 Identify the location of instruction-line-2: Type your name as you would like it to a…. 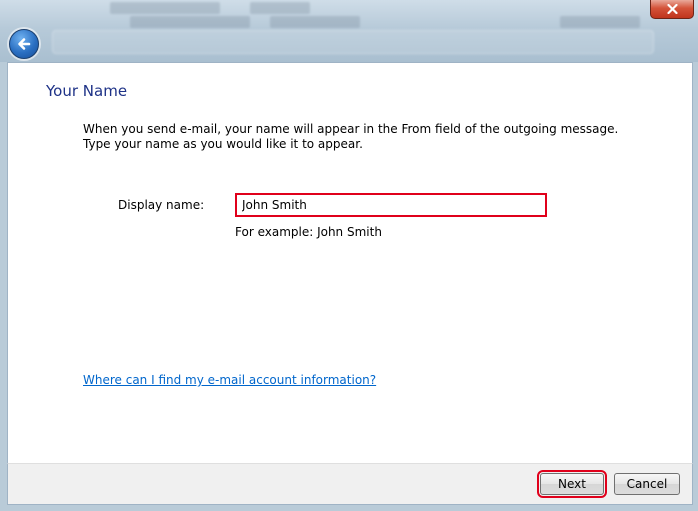
(223, 144).